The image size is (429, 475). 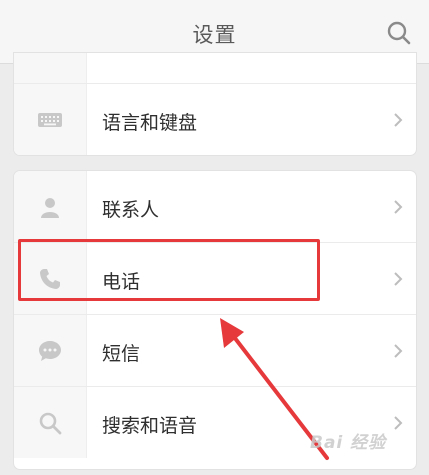 What do you see at coordinates (131, 210) in the screenshot?
I see `settings-item-label: 联系人` at bounding box center [131, 210].